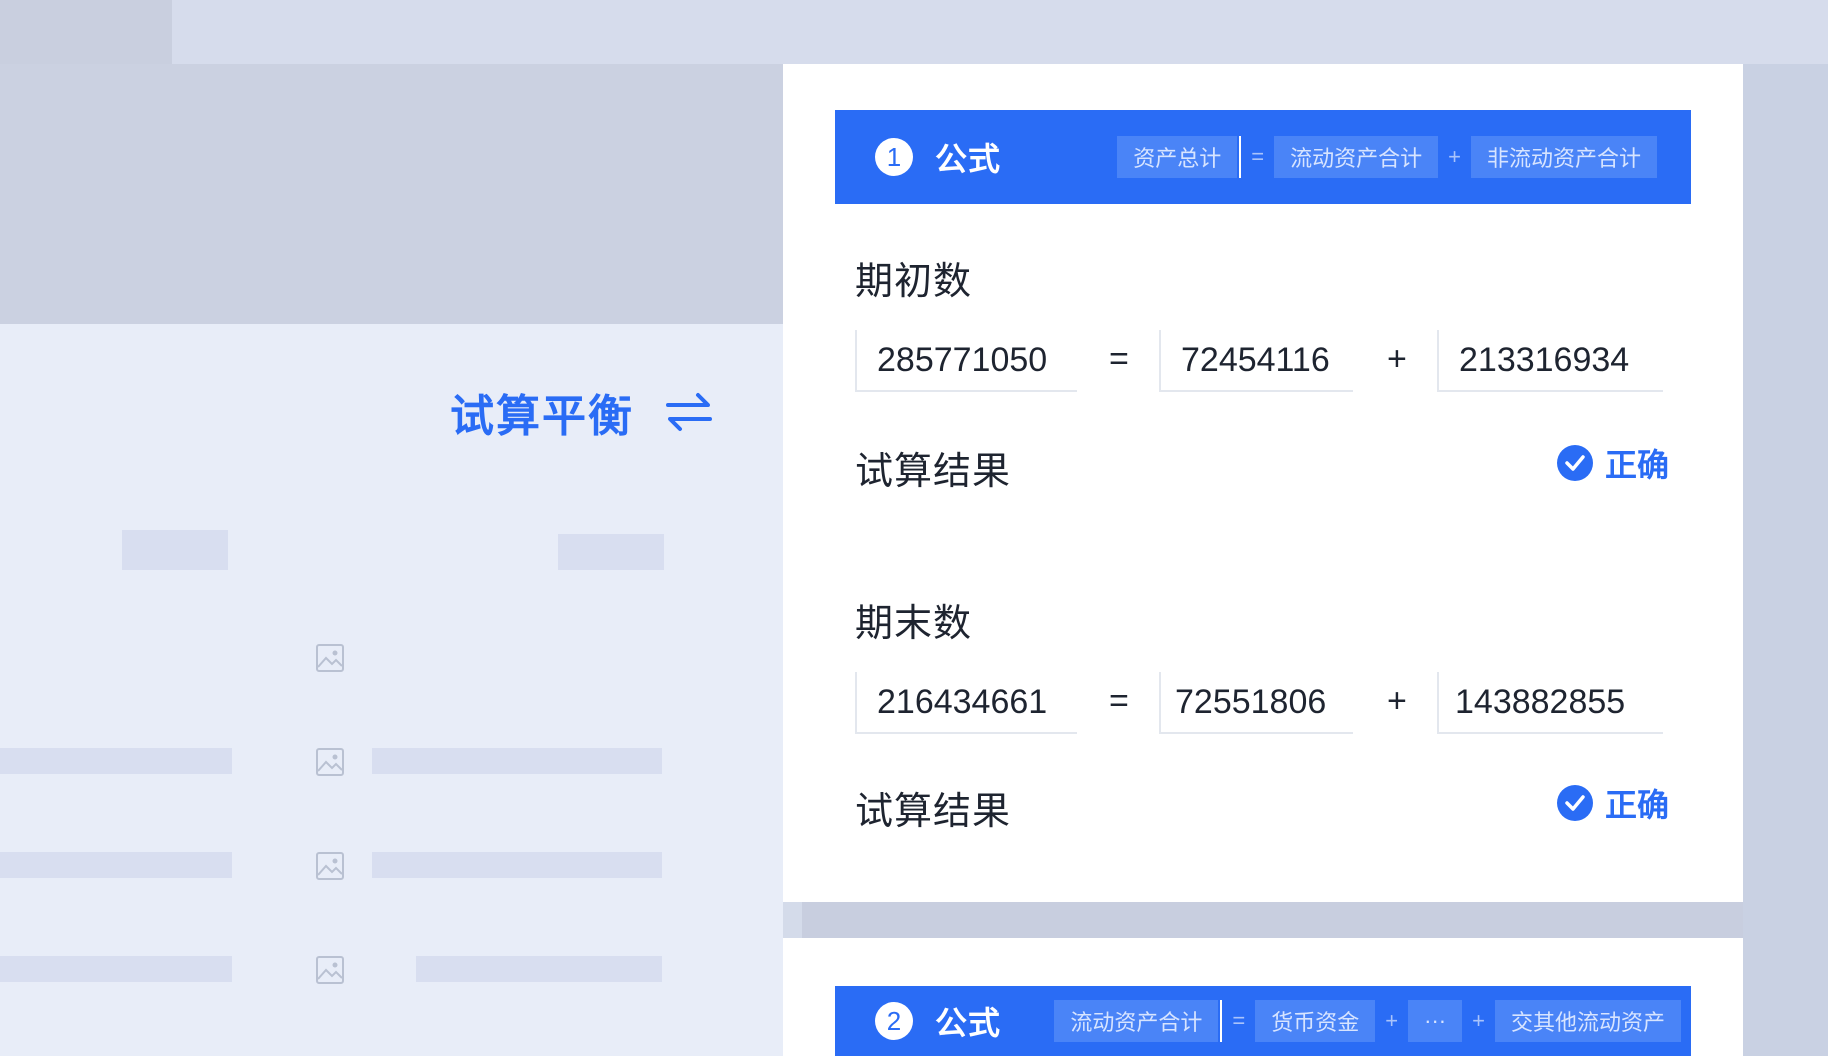 Image resolution: width=1828 pixels, height=1056 pixels. I want to click on formula-header-1: 1 公式 资产总计 = 流动资产合计 + 非流动资产合计, so click(1263, 157).